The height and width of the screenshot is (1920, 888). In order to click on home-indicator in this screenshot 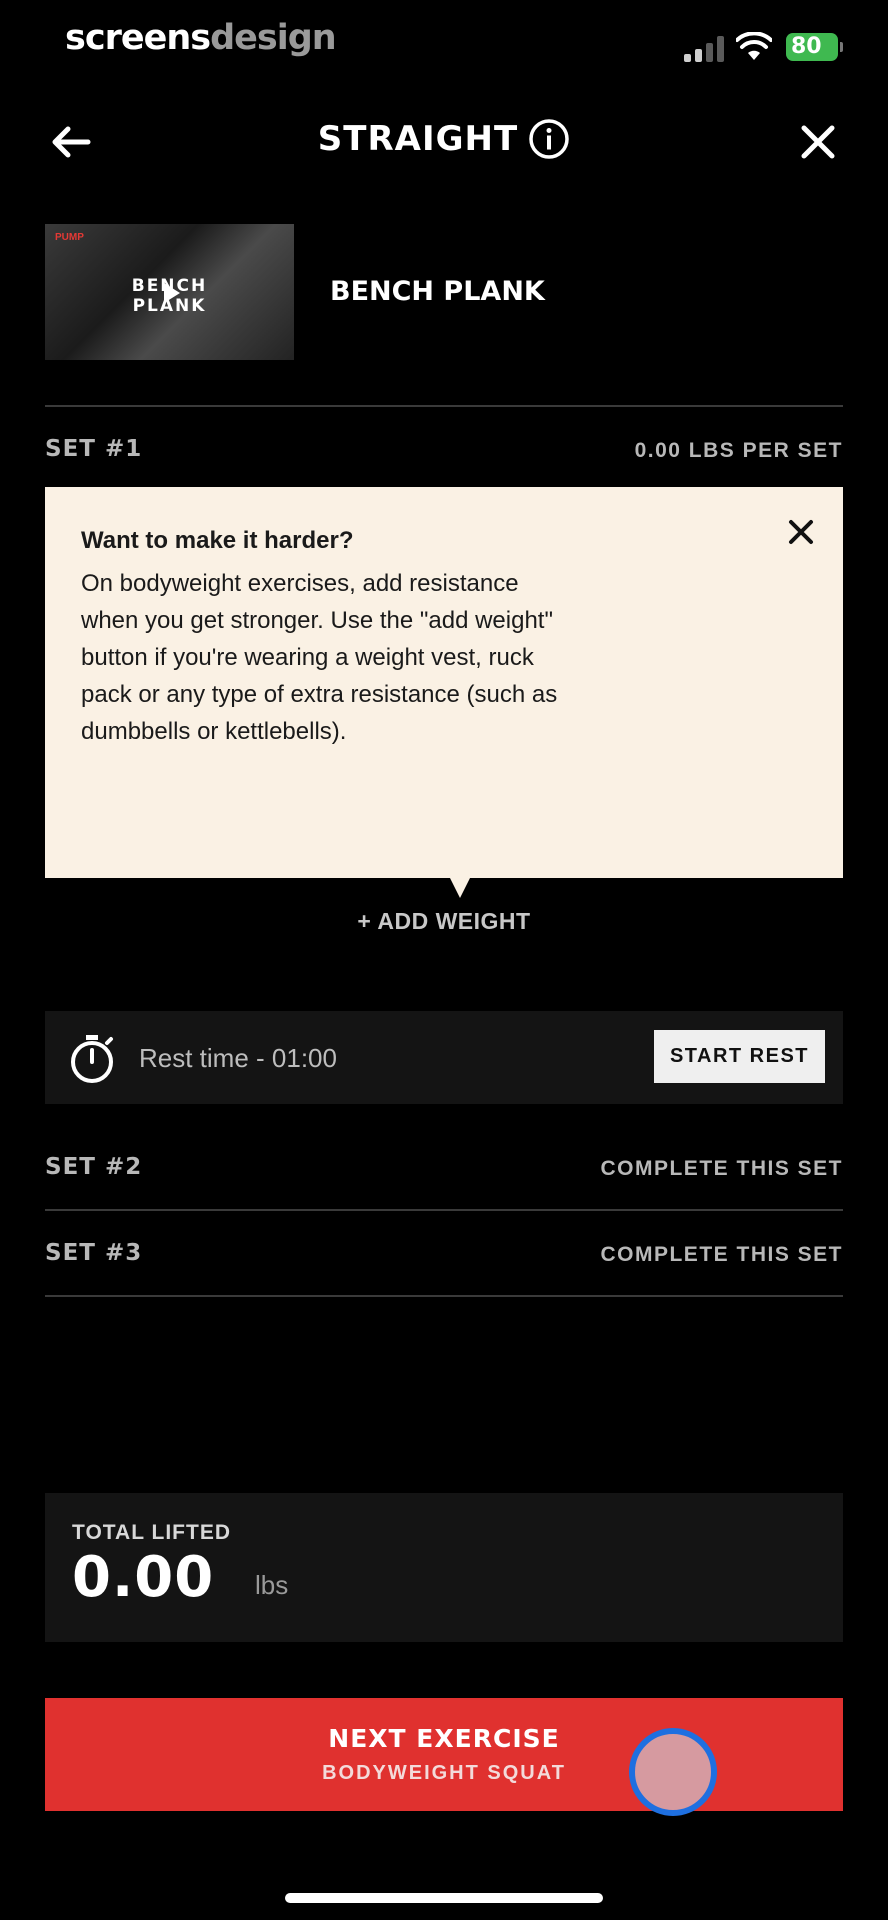, I will do `click(444, 1898)`.